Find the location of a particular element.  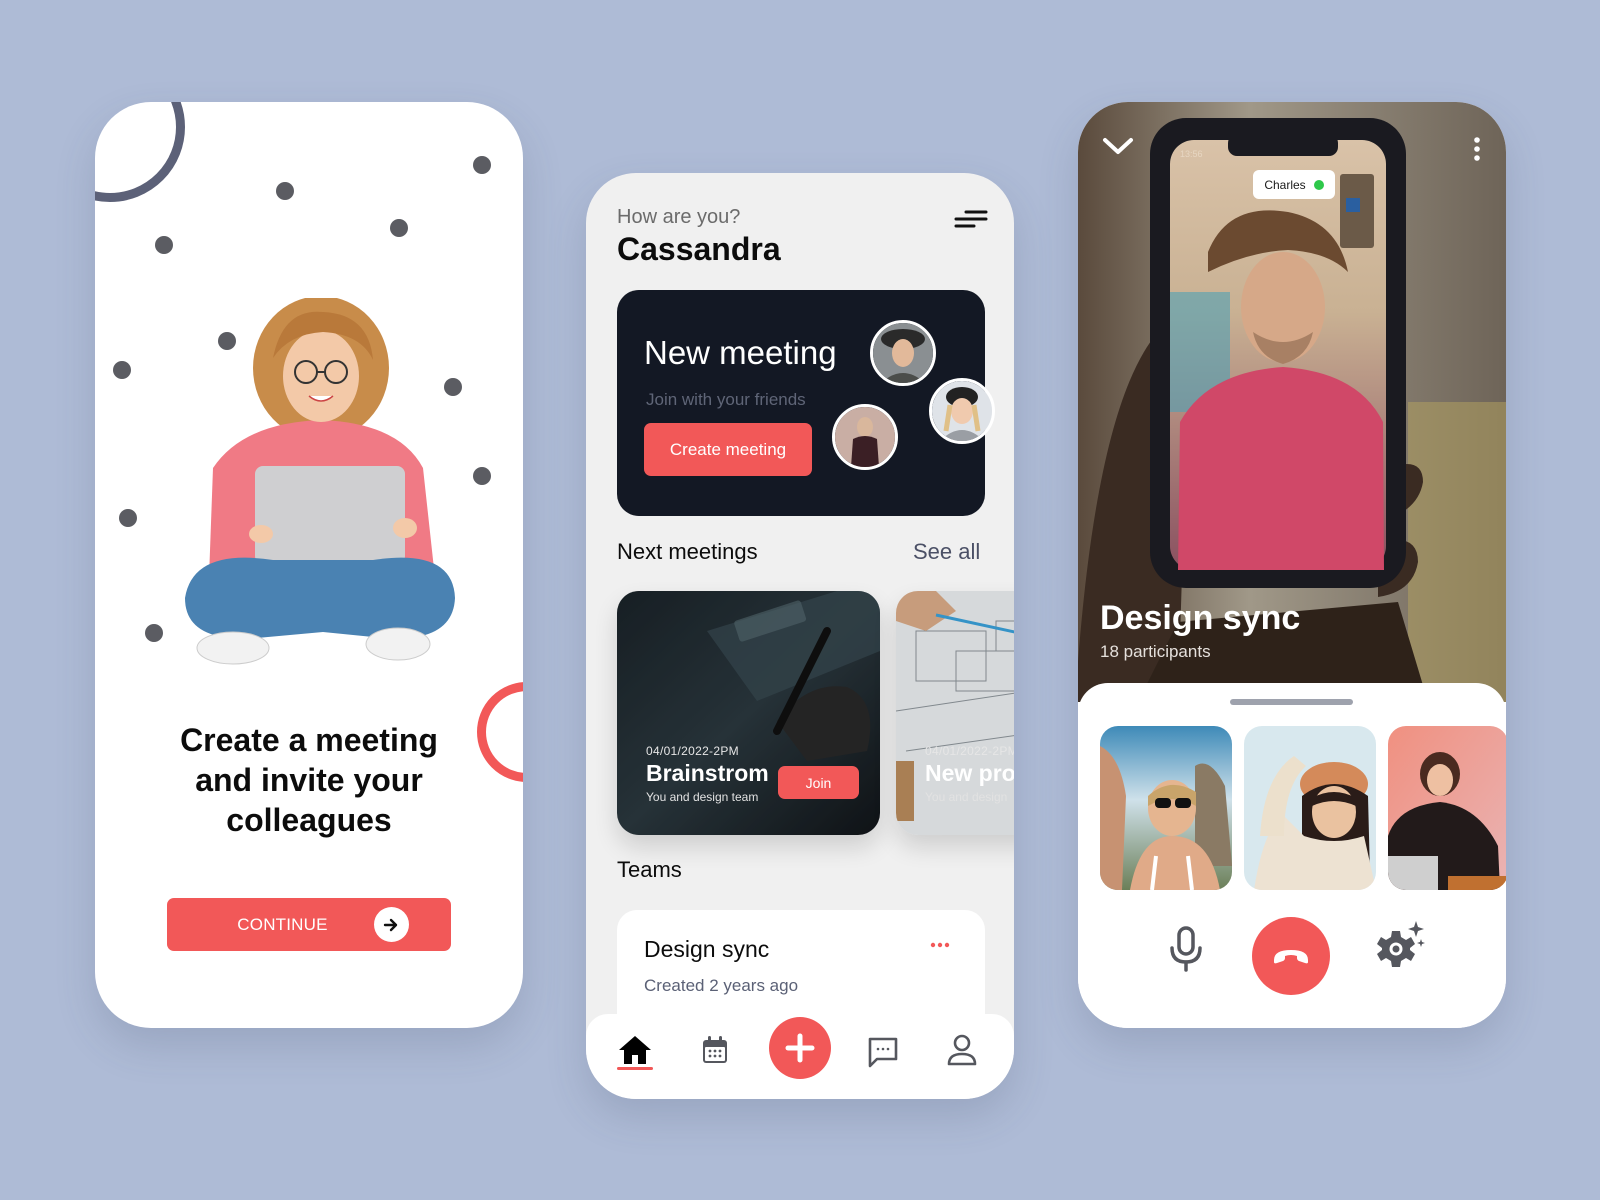

settings-sparkle-icon is located at coordinates (1401, 944).